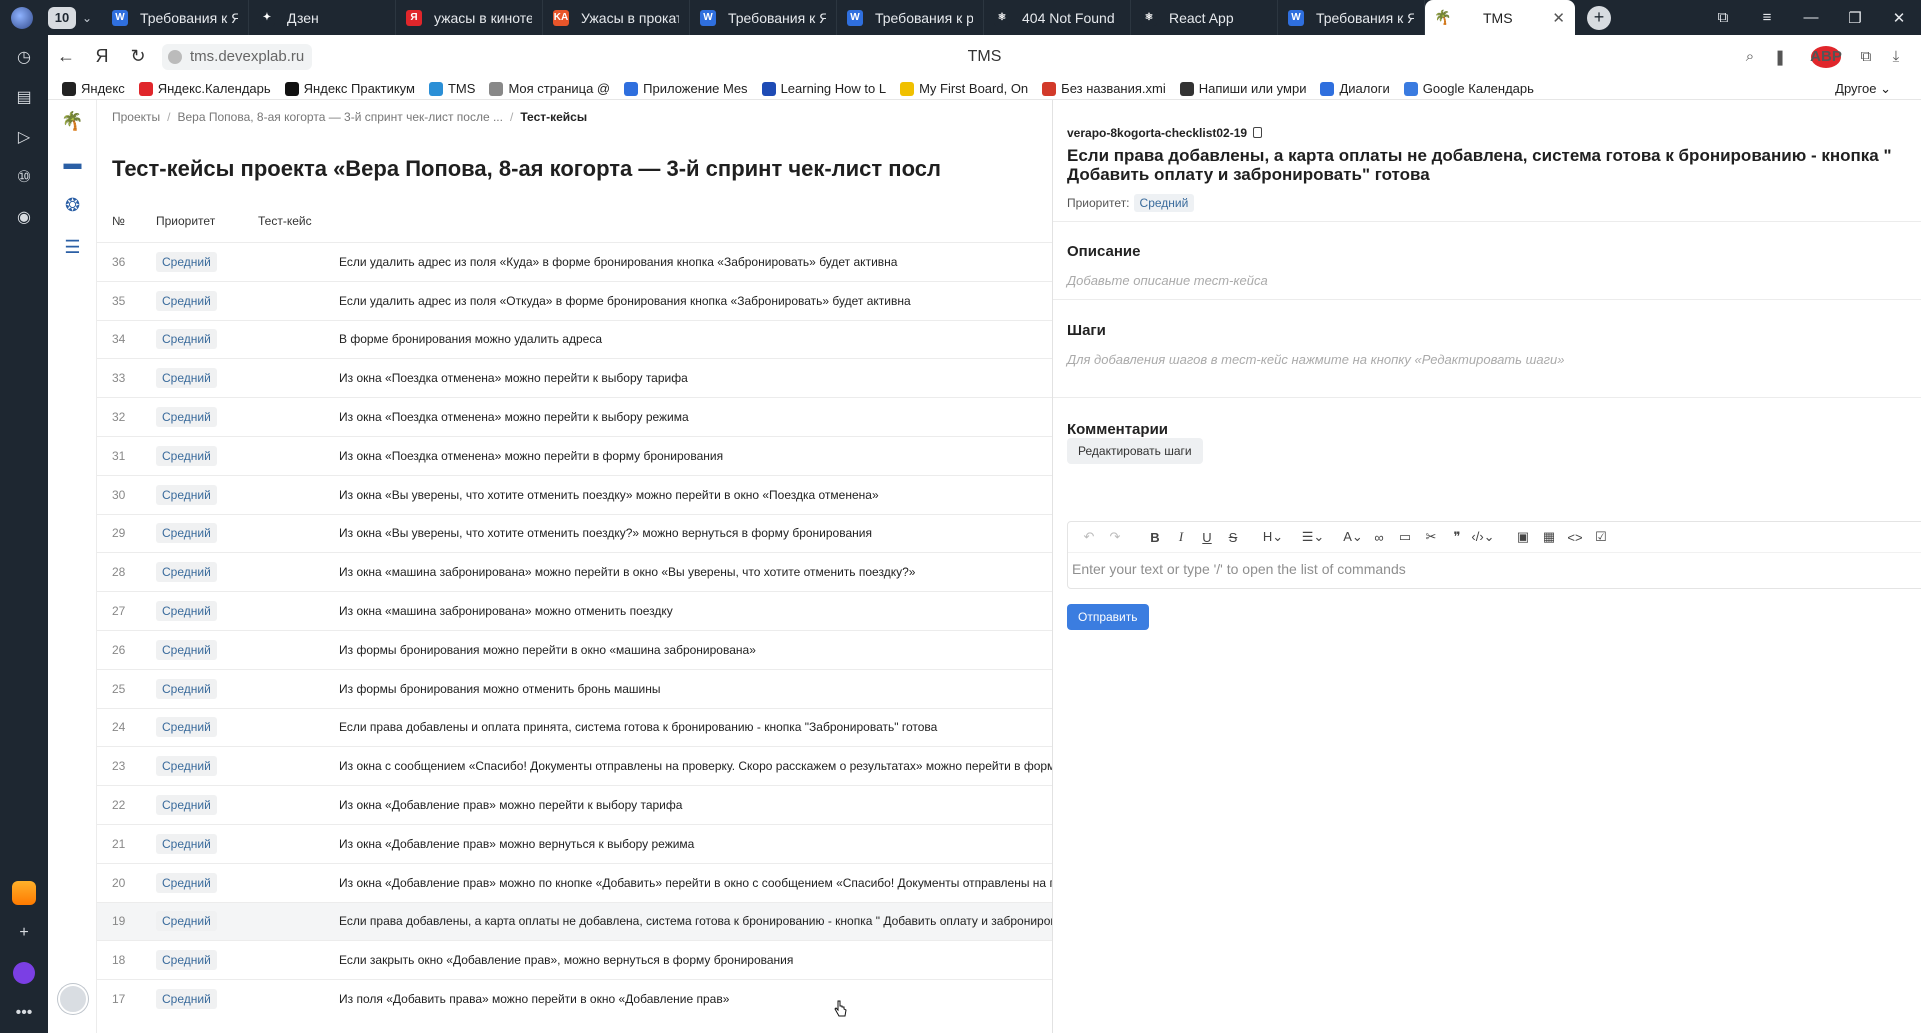 The width and height of the screenshot is (1921, 1033). I want to click on yandex-icon: Я, so click(102, 56).